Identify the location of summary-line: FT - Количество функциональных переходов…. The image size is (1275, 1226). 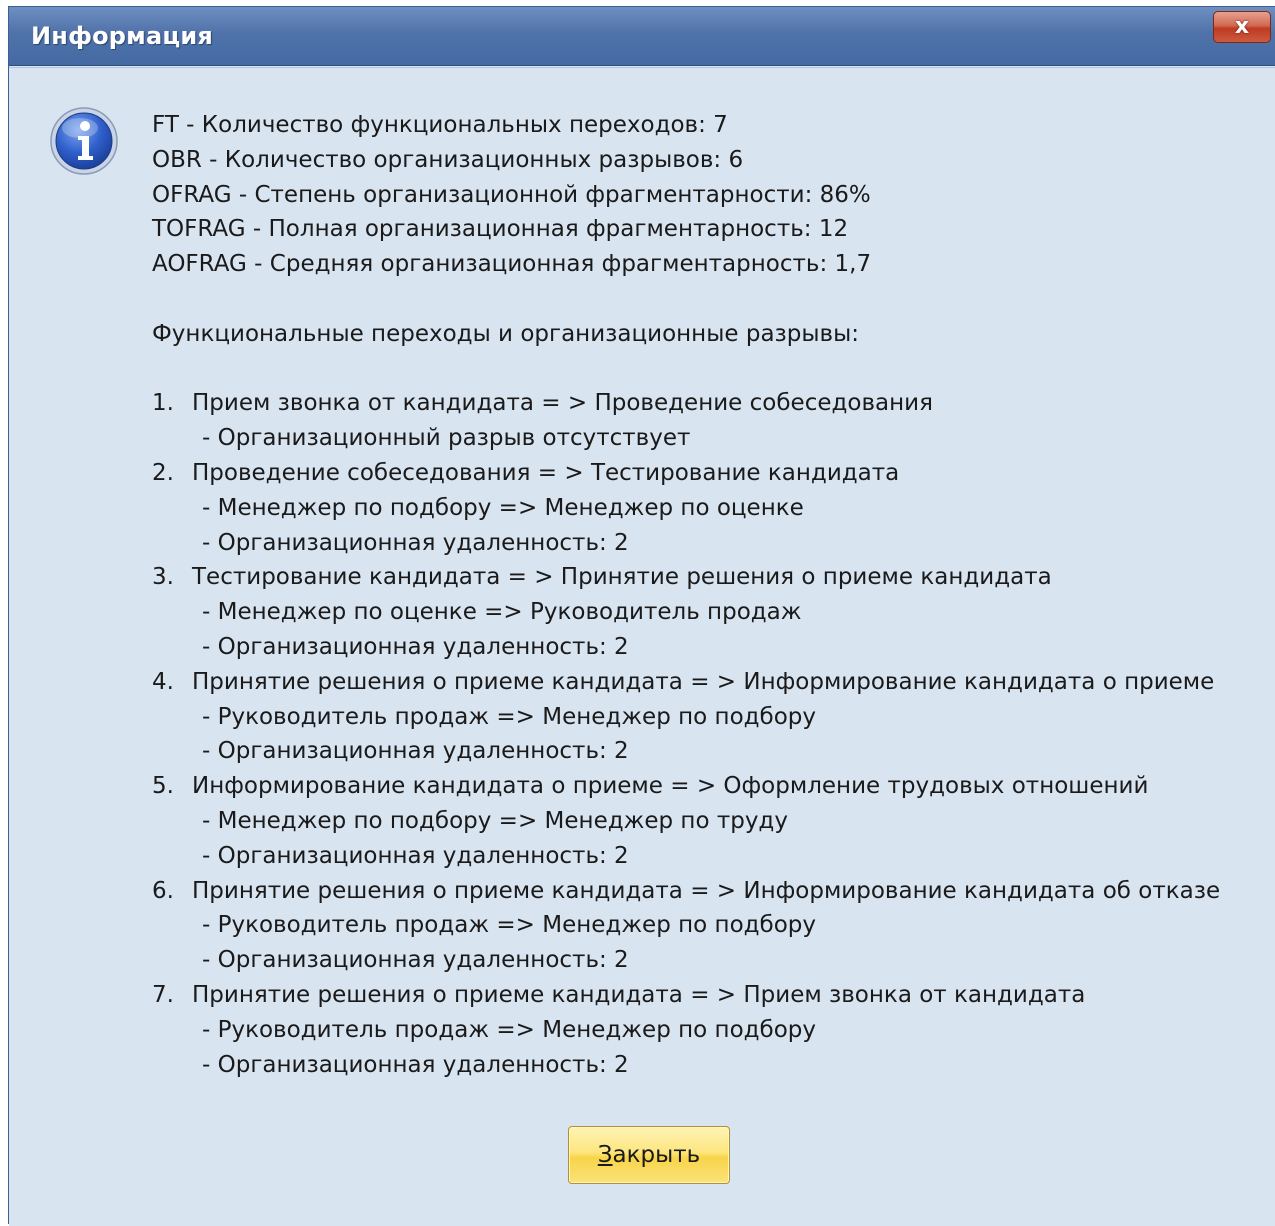
(440, 125).